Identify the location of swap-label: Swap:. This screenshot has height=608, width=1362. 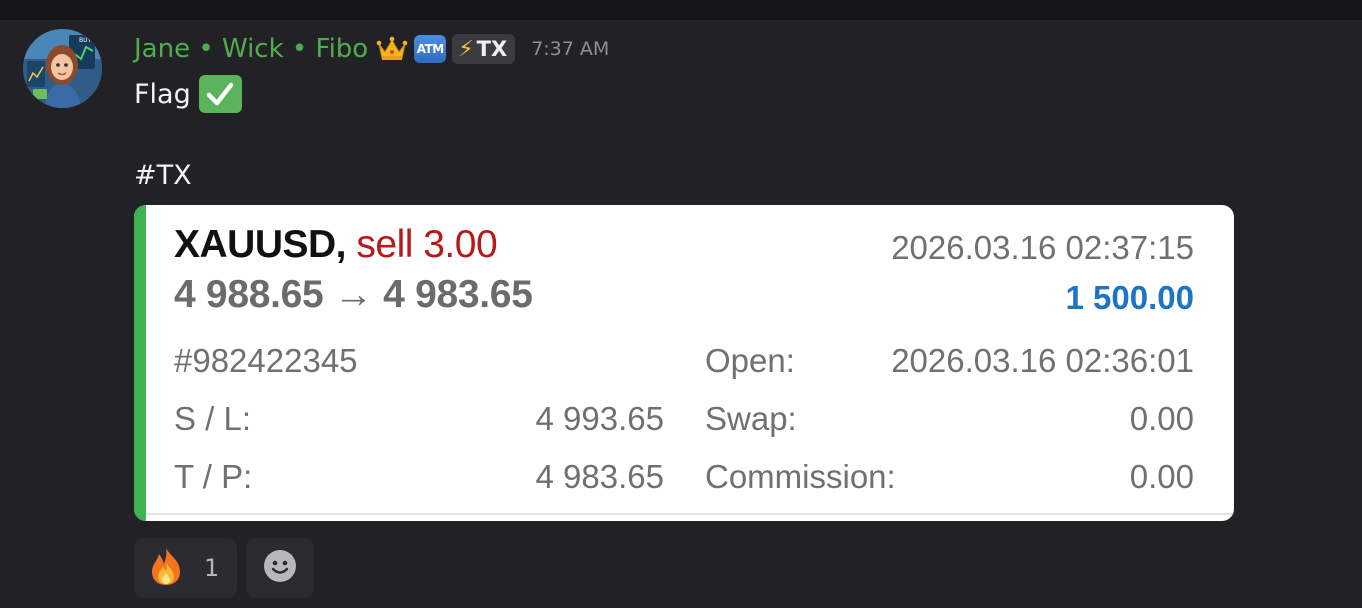
(751, 418).